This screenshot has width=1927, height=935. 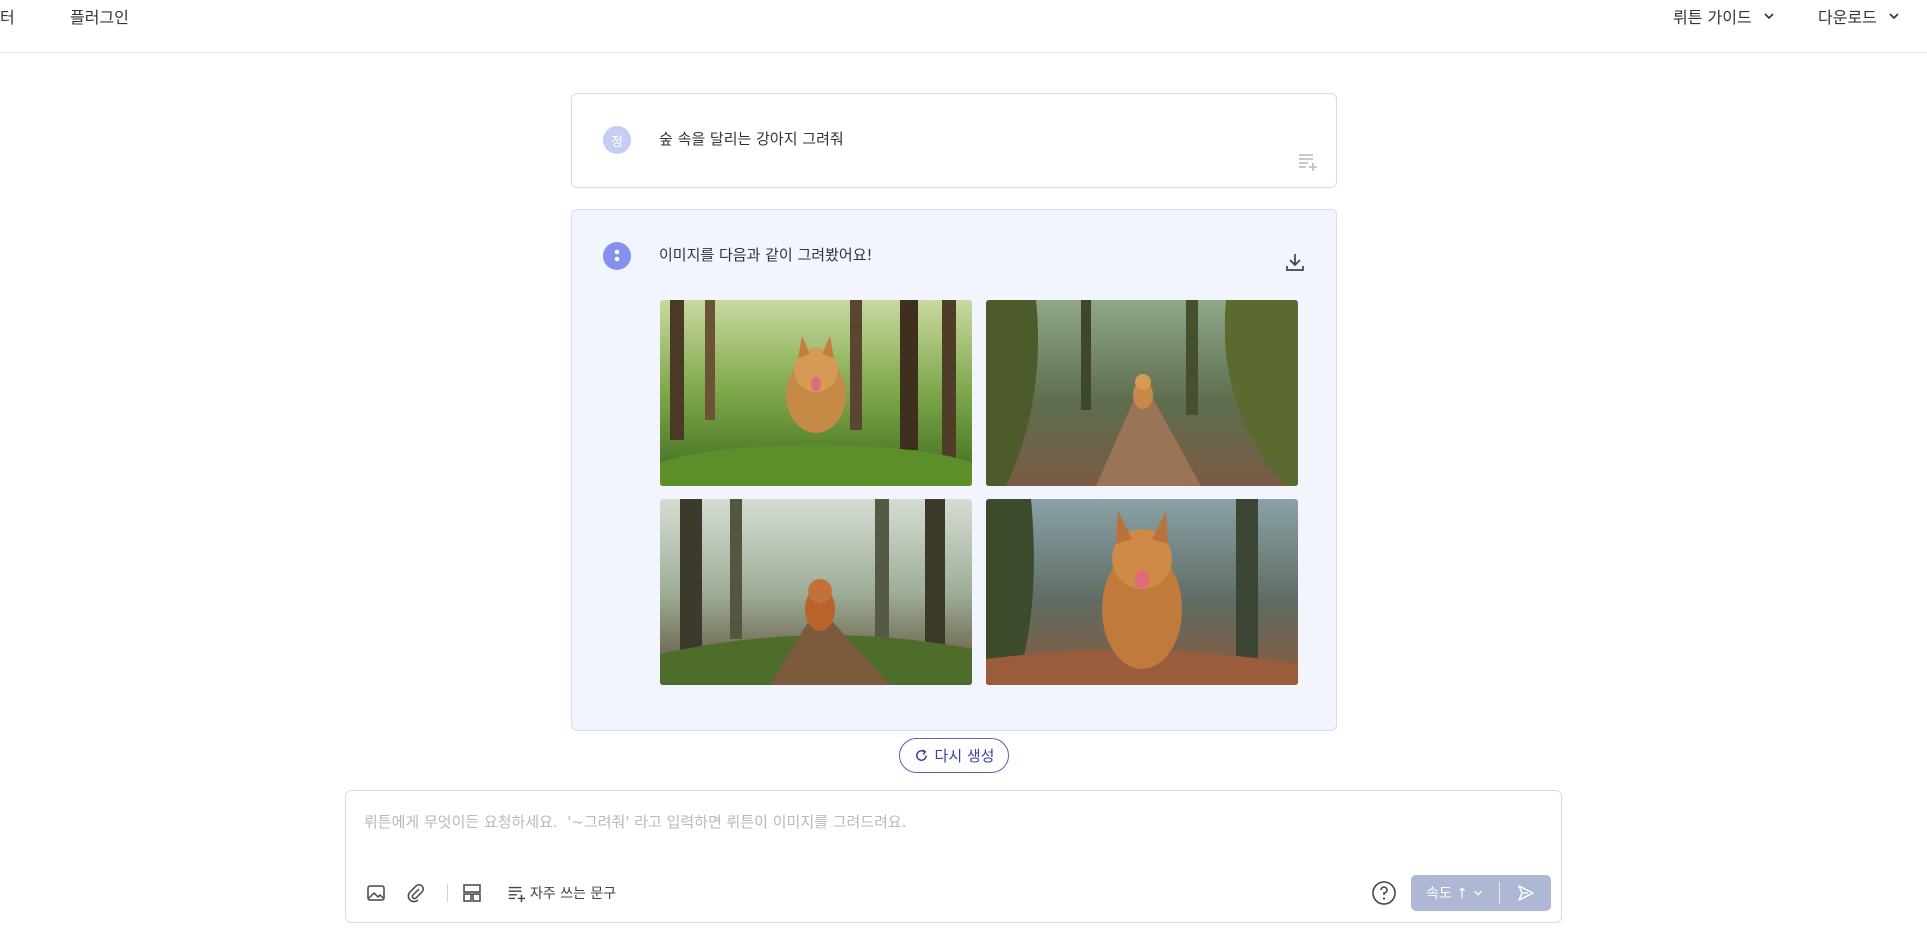 I want to click on nav-item-label: 뤼튼 가이드, so click(x=1712, y=17).